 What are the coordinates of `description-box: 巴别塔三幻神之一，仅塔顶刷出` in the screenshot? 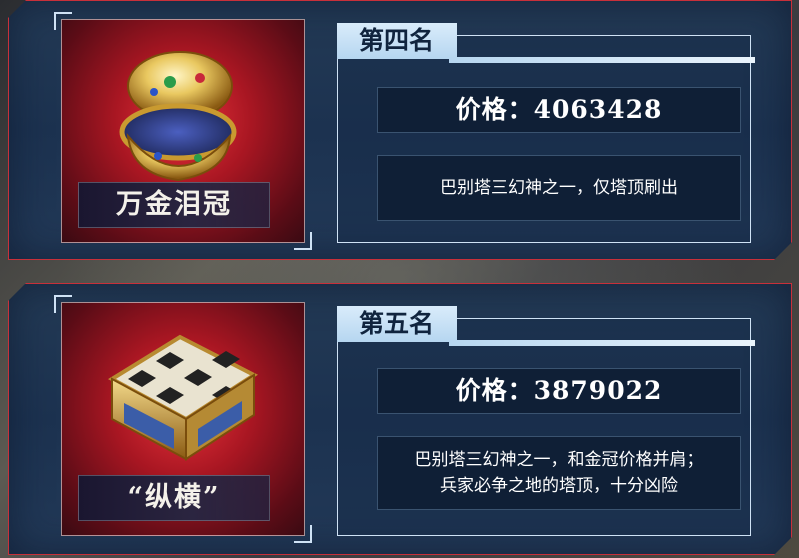 It's located at (559, 188).